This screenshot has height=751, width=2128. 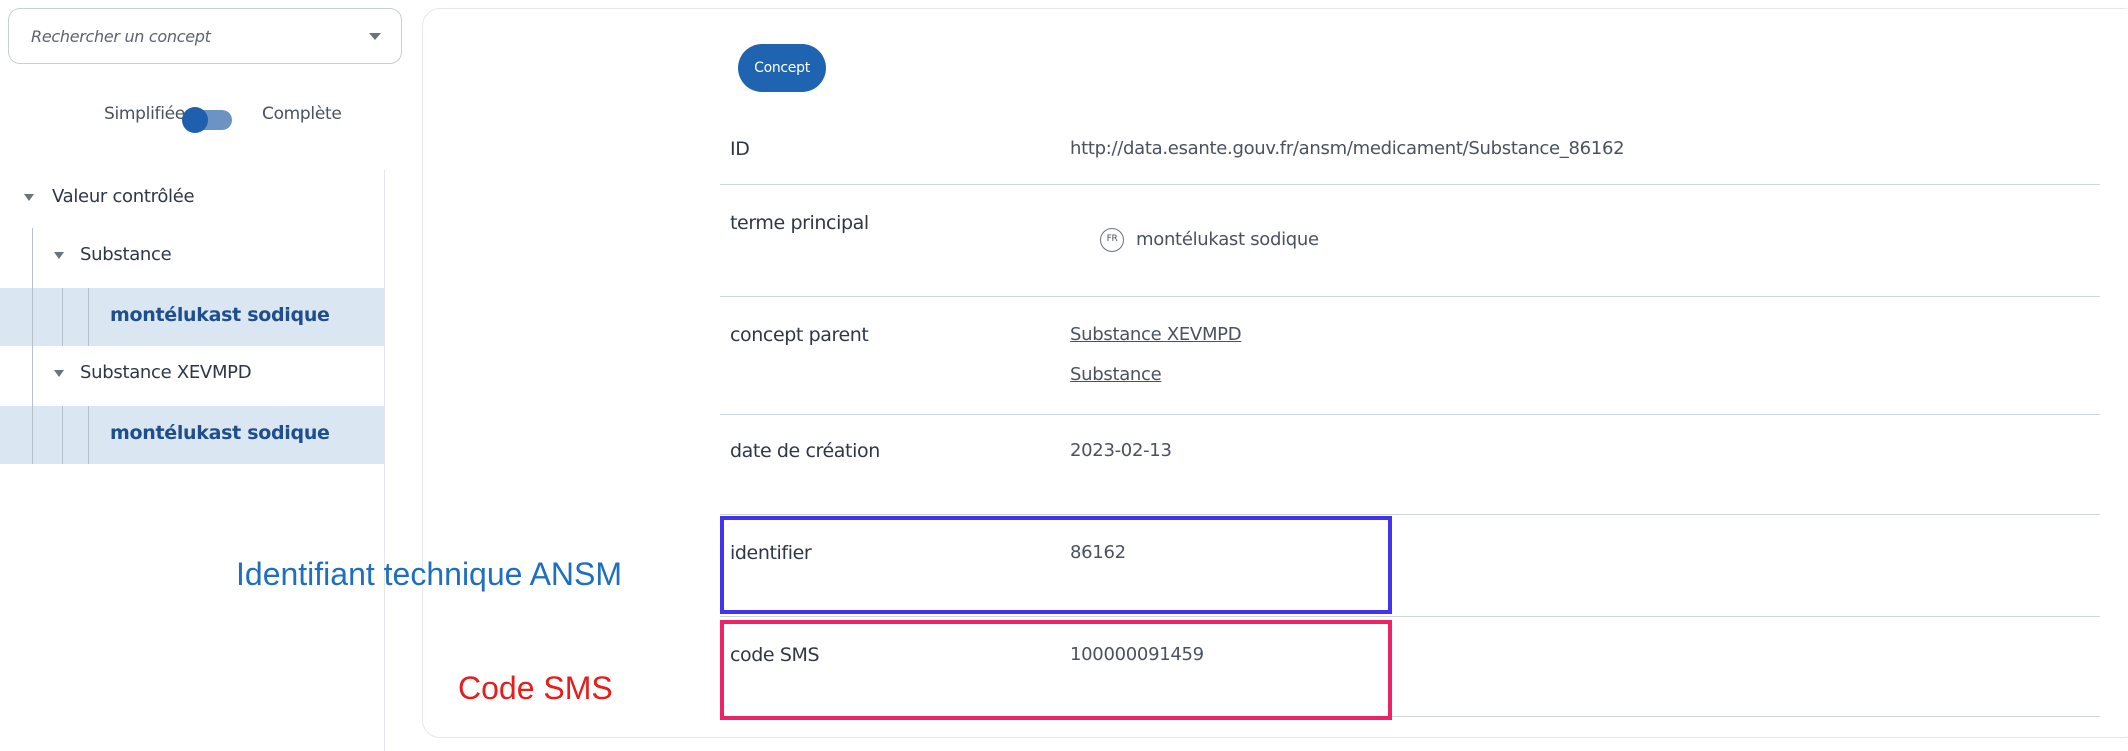 I want to click on property-key: ID, so click(x=740, y=149).